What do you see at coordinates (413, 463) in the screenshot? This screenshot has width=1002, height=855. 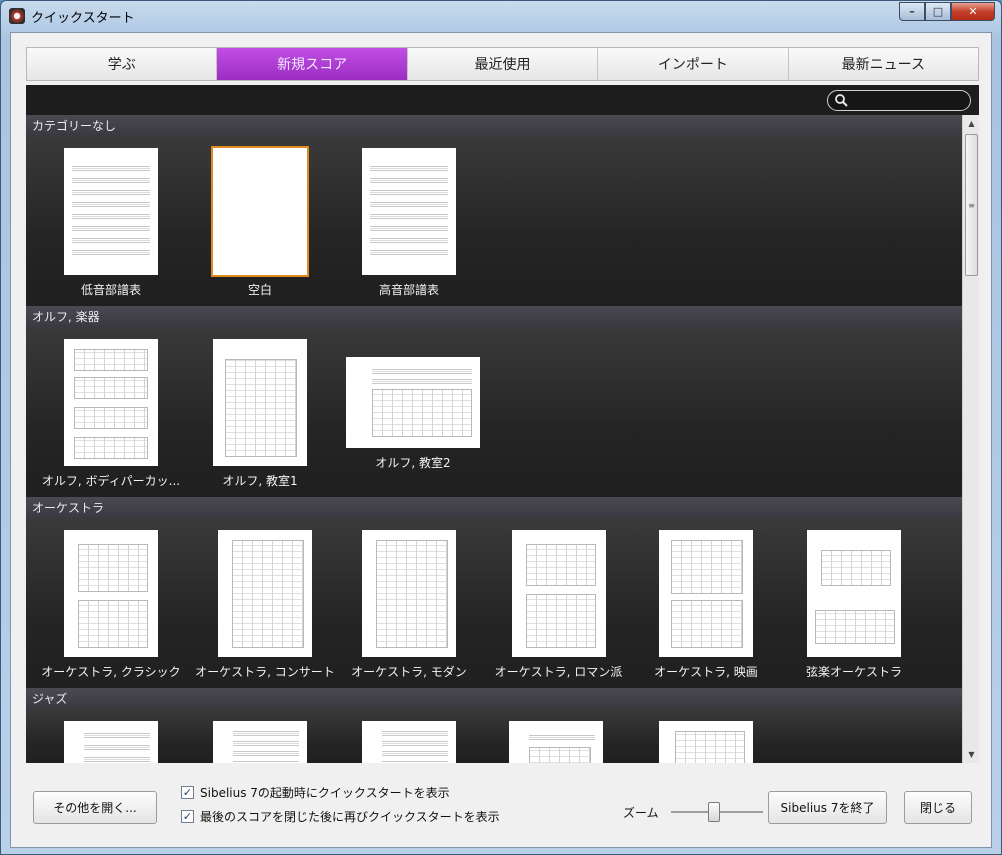 I see `template-label: オルフ, 教室2` at bounding box center [413, 463].